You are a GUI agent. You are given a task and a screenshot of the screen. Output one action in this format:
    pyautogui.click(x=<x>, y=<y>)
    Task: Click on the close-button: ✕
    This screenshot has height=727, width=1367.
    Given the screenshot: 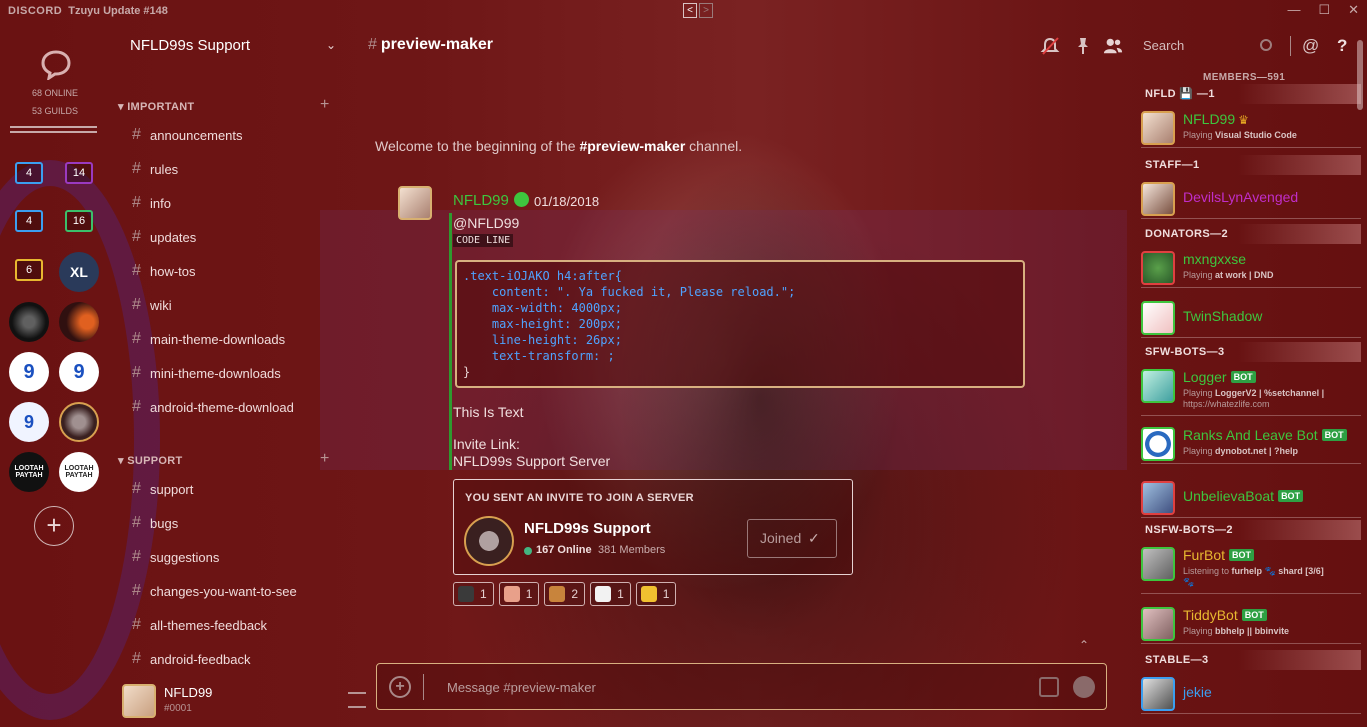 What is the action you would take?
    pyautogui.click(x=1353, y=10)
    